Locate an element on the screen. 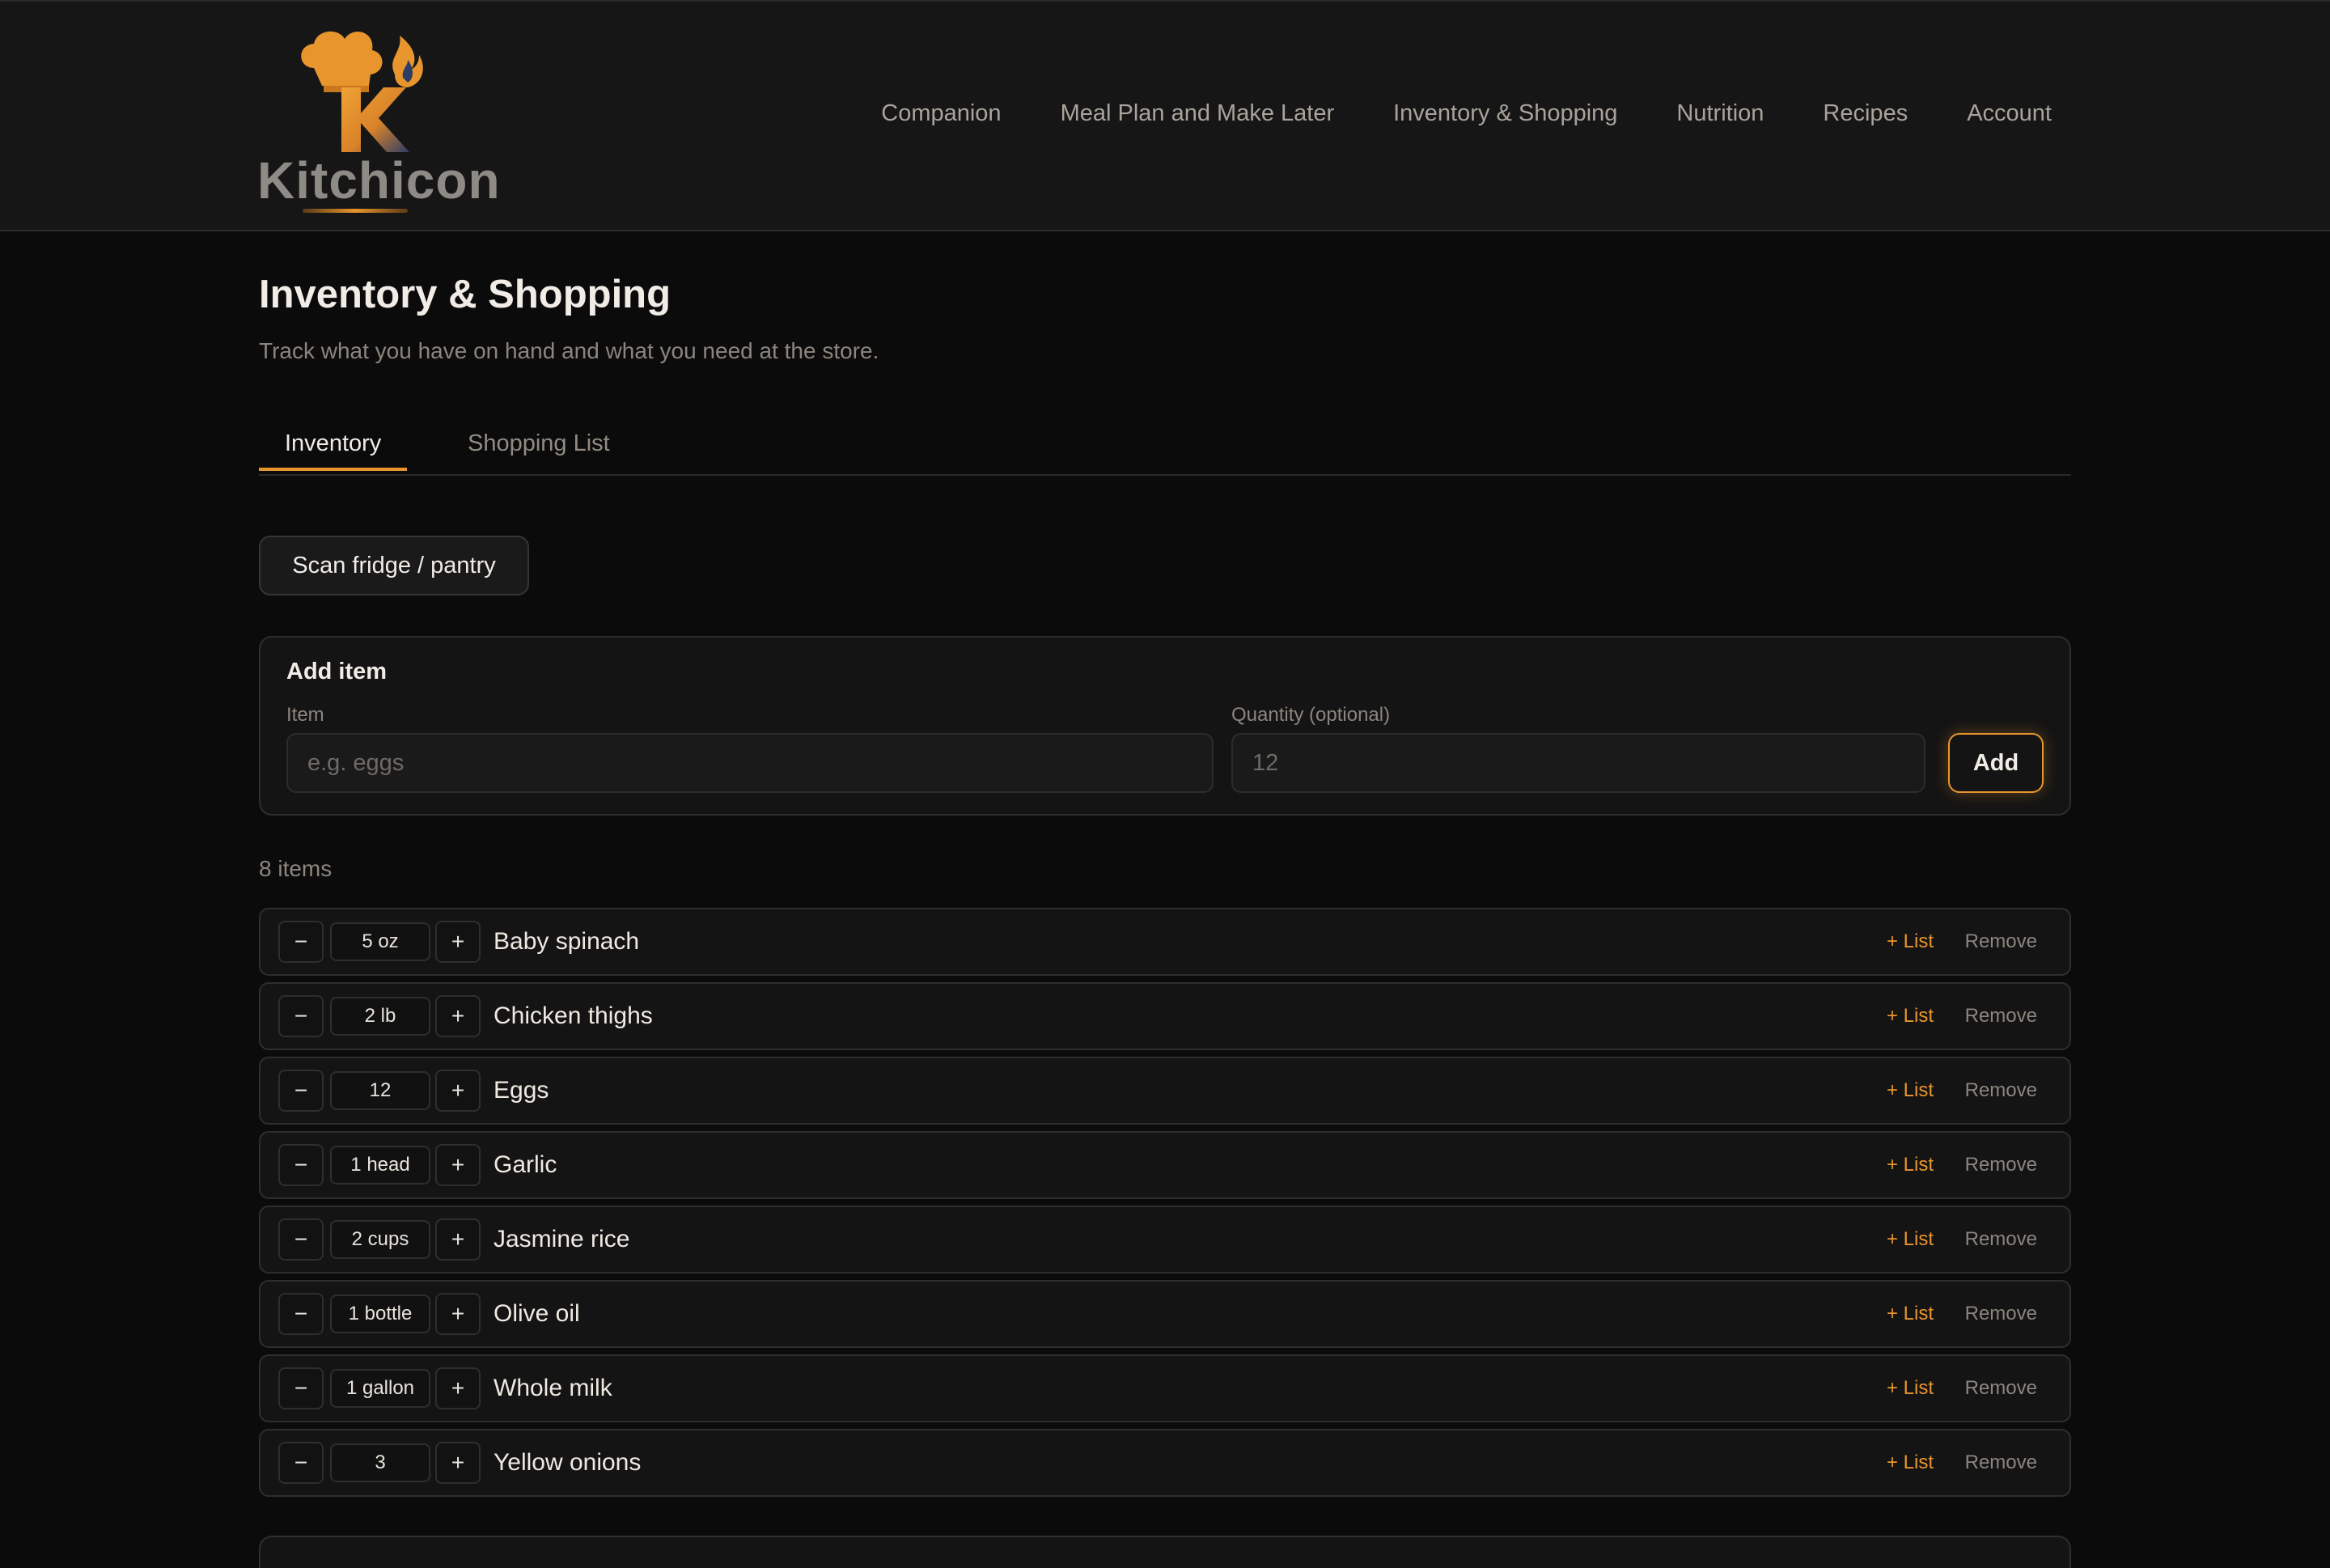  tab-inventory: Inventory is located at coordinates (334, 448).